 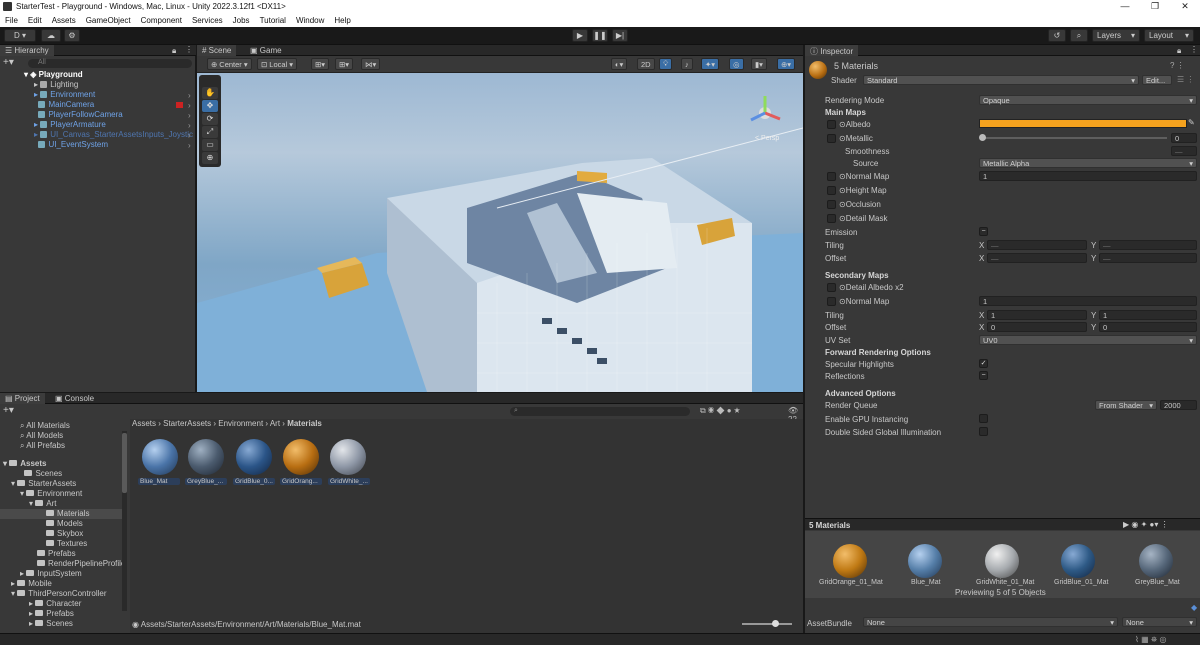 What do you see at coordinates (687, 64) in the screenshot?
I see `audio-toggle-icon: ♪` at bounding box center [687, 64].